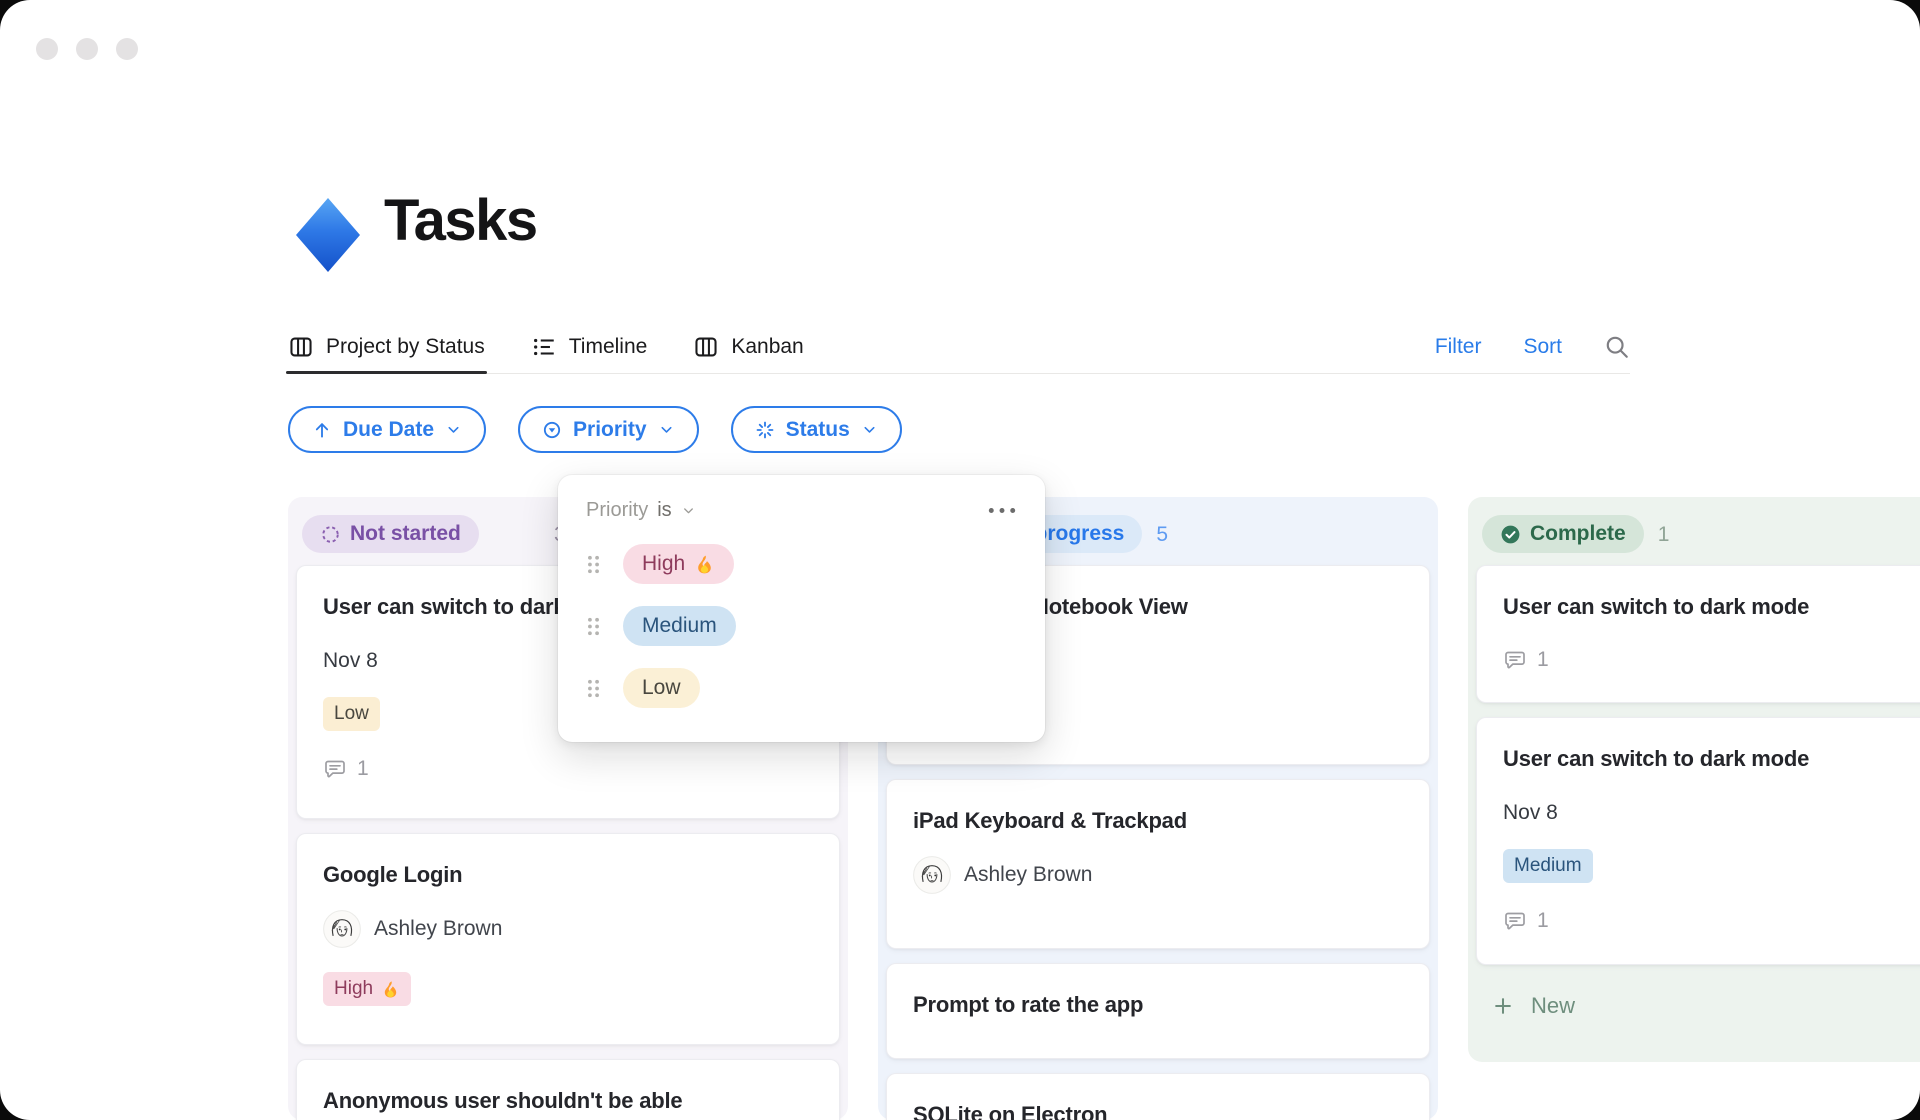 This screenshot has height=1120, width=1920. Describe the element at coordinates (767, 346) in the screenshot. I see `tab-label: Kanban` at that location.